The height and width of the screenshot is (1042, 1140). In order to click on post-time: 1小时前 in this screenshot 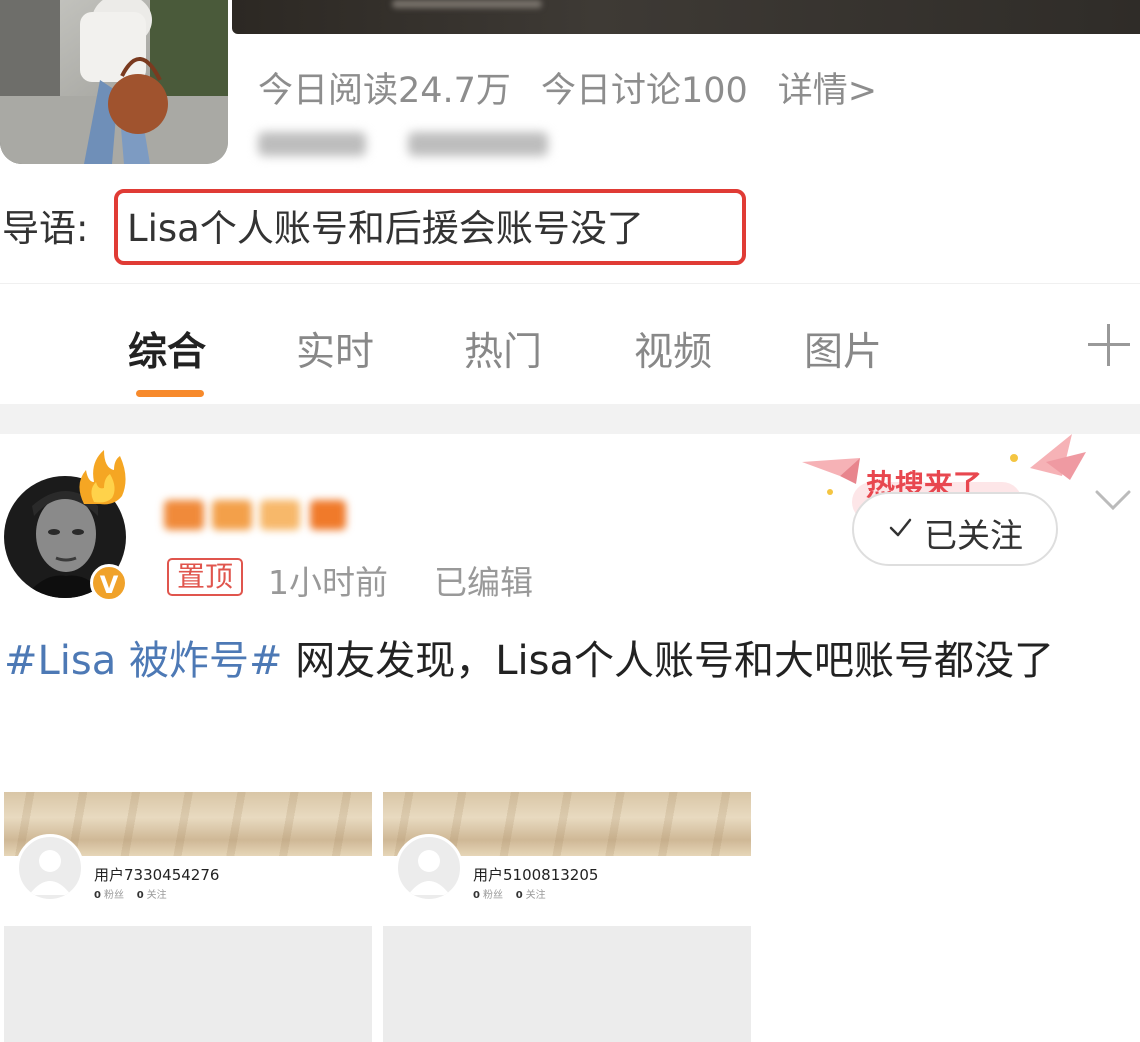, I will do `click(328, 582)`.